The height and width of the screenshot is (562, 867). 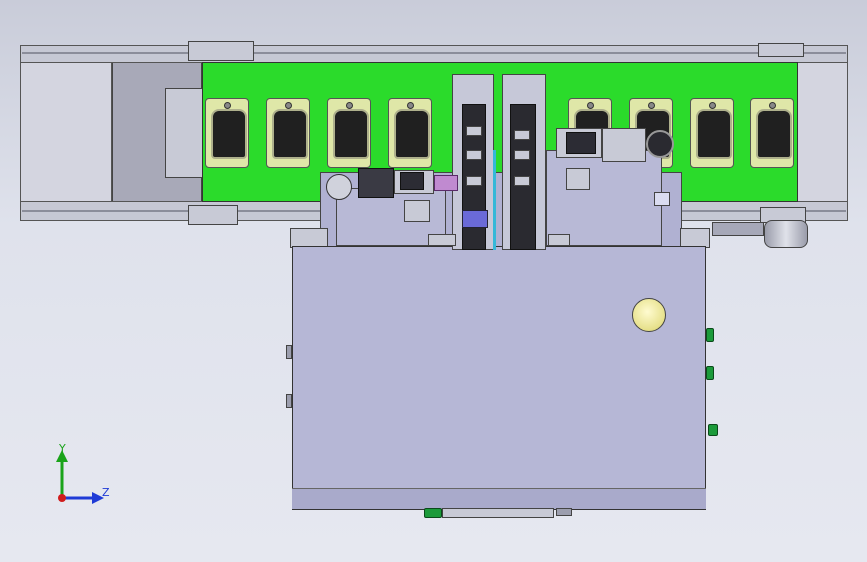 What do you see at coordinates (442, 240) in the screenshot?
I see `left-clamp` at bounding box center [442, 240].